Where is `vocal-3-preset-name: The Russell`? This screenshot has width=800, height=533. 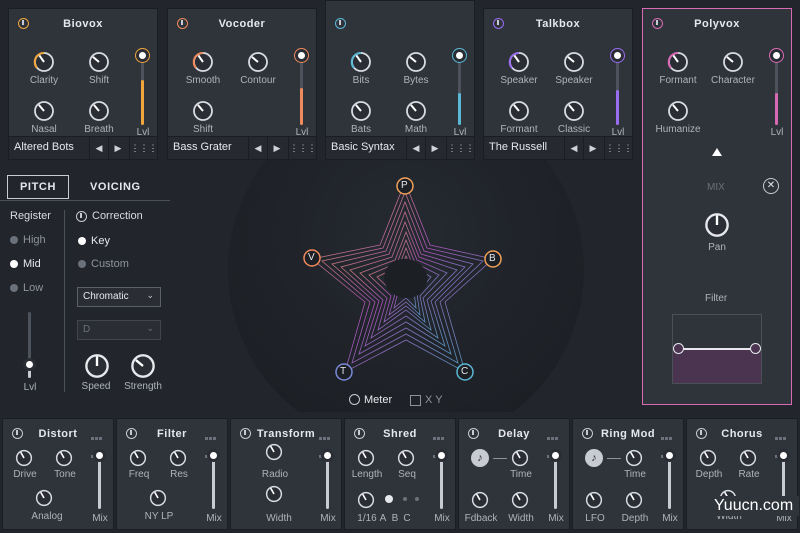 vocal-3-preset-name: The Russell is located at coordinates (518, 147).